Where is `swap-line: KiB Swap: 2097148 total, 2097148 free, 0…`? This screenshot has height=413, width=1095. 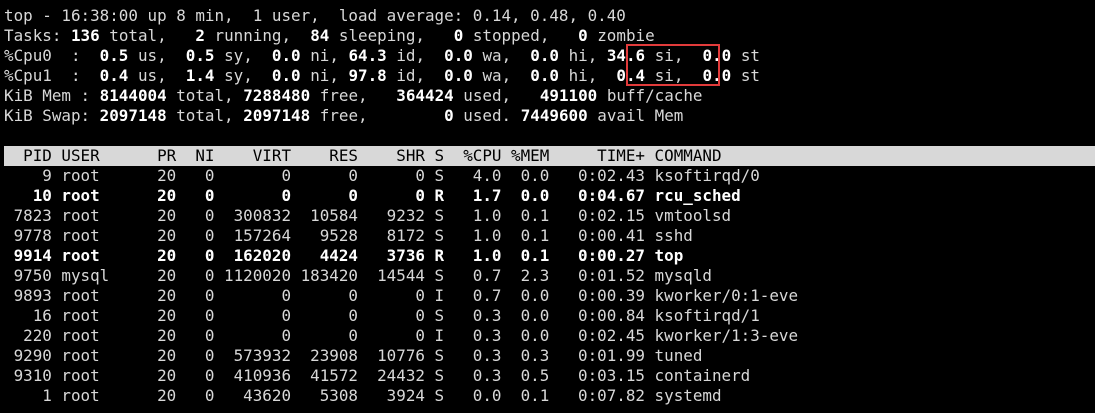
swap-line: KiB Swap: 2097148 total, 2097148 free, 0… is located at coordinates (344, 115).